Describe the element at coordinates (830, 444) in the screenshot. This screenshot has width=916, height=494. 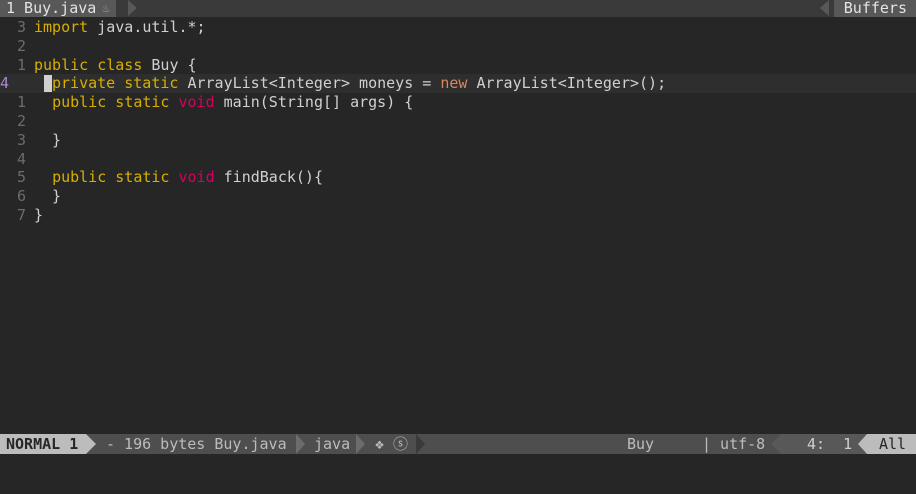
I see `cursor-position: 4: 1` at that location.